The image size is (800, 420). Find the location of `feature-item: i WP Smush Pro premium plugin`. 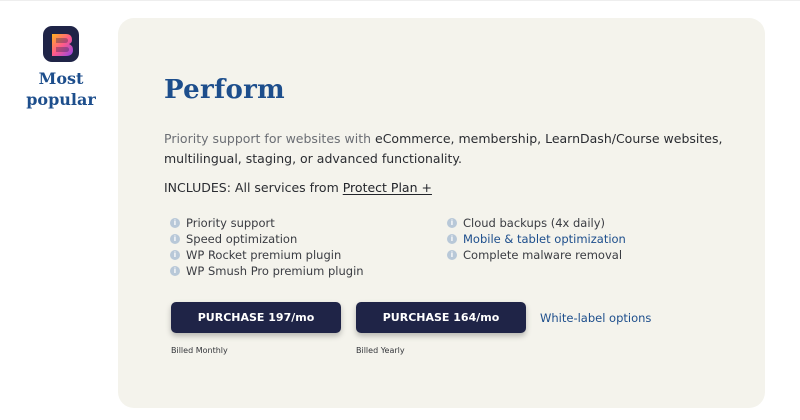

feature-item: i WP Smush Pro premium plugin is located at coordinates (267, 271).